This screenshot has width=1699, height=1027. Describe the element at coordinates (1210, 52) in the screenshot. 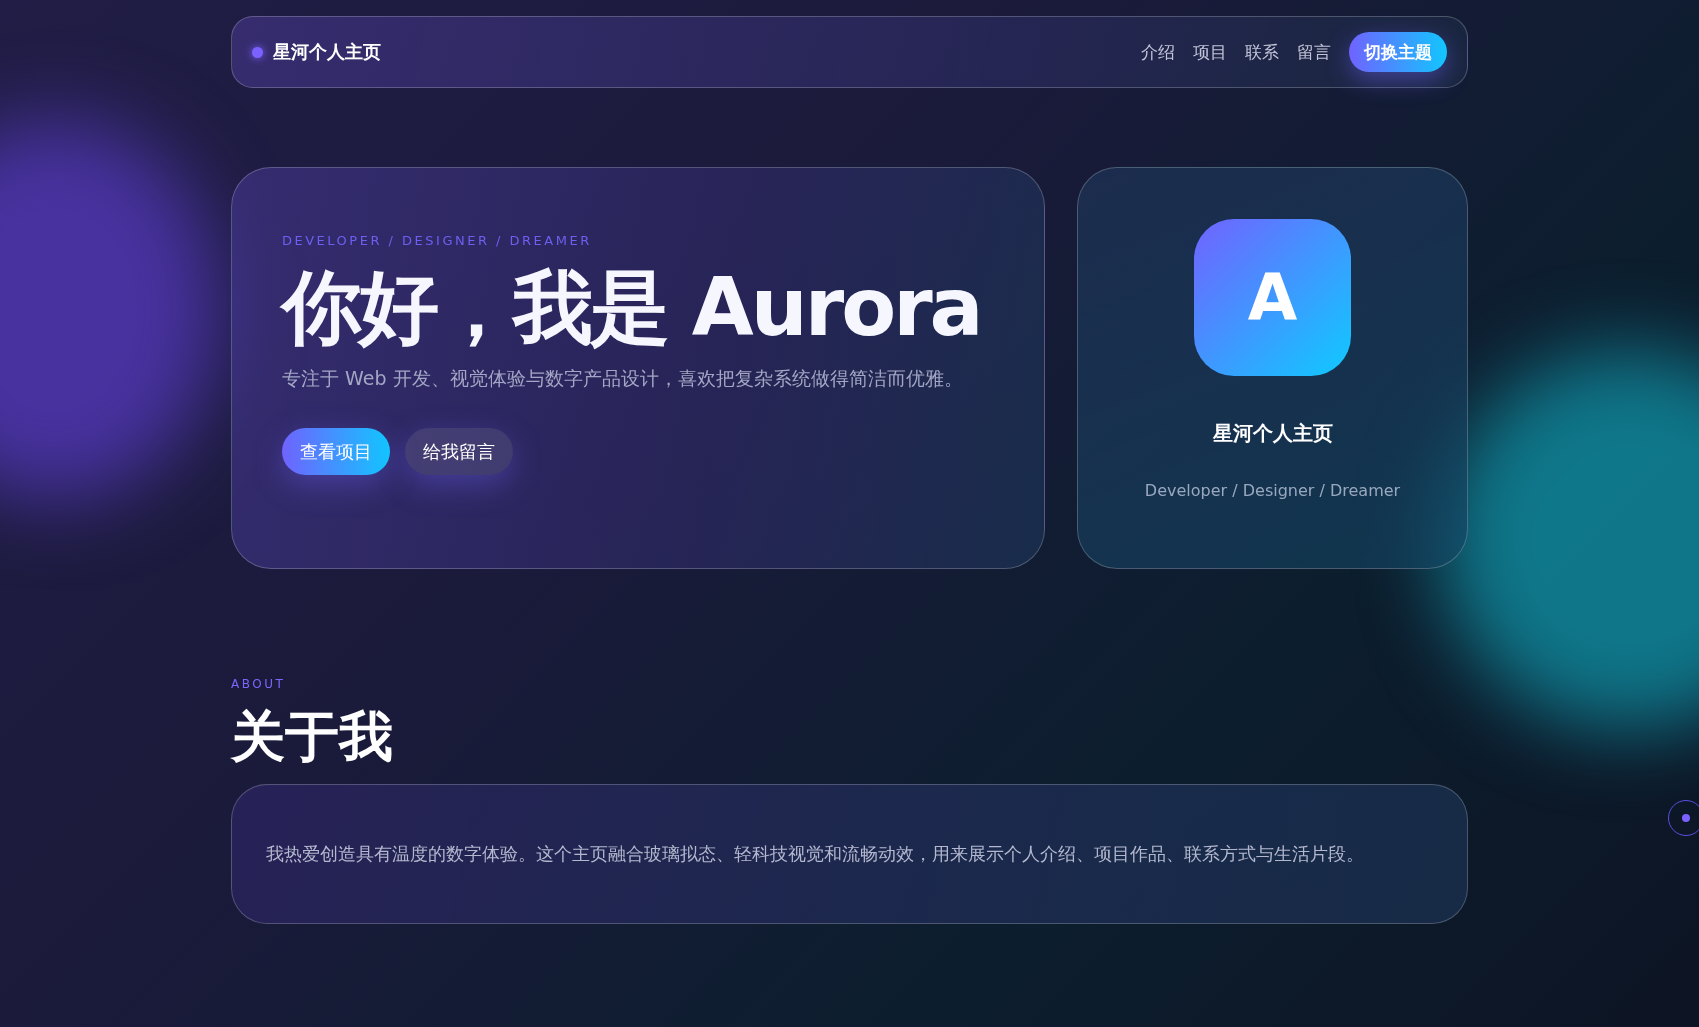

I see `nav-link: 项目` at that location.